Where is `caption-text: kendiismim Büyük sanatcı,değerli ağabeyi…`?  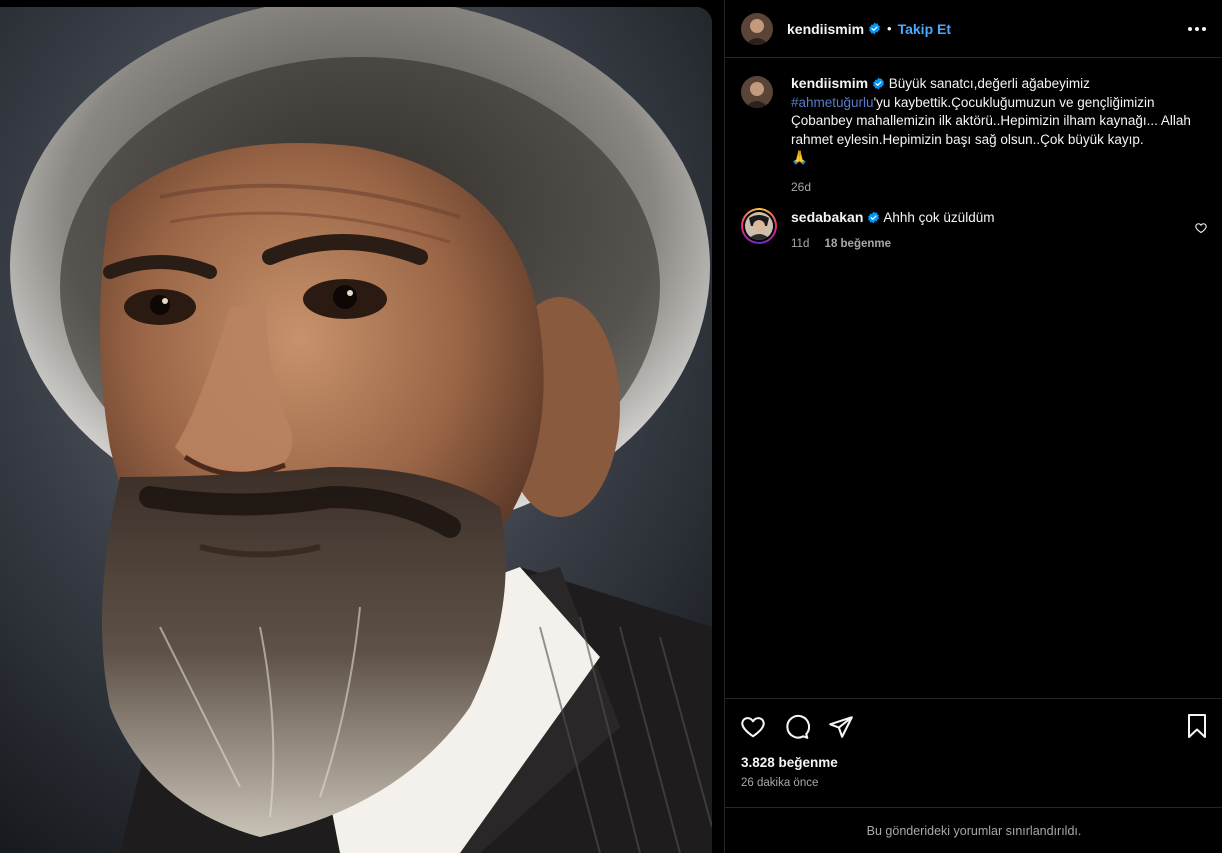
caption-text: kendiismim Büyük sanatcı,değerli ağabeyi… is located at coordinates (991, 121).